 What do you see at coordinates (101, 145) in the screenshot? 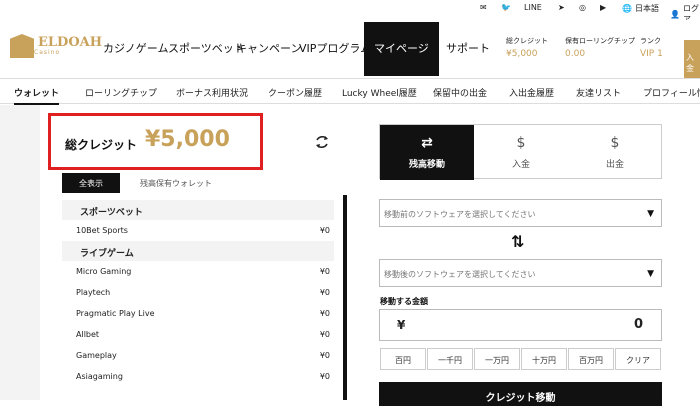
I see `total-credit-label: 総クレジット` at bounding box center [101, 145].